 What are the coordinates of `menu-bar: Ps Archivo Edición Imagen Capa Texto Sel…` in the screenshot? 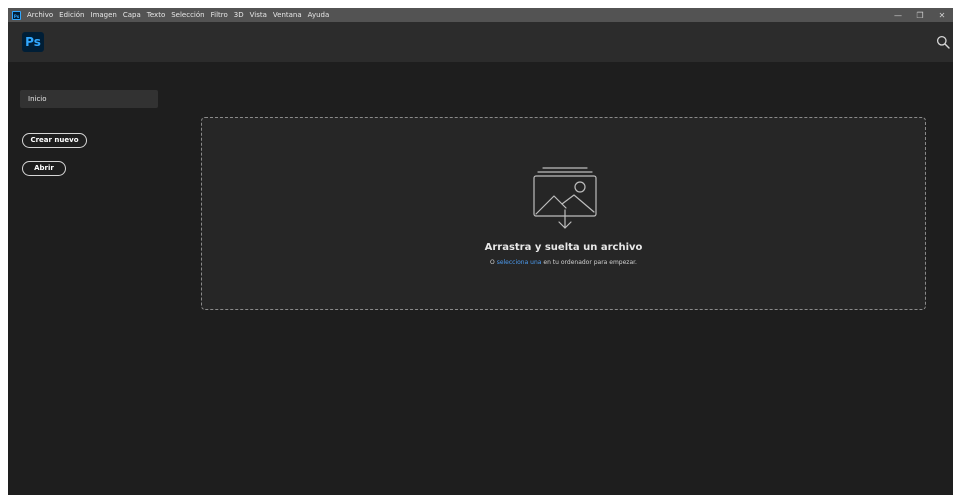 It's located at (480, 15).